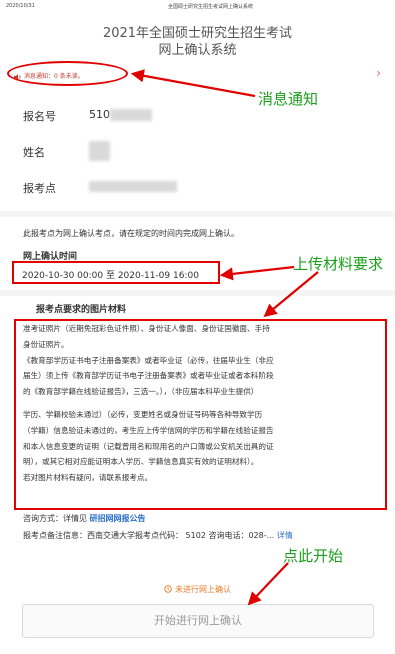 The image size is (395, 654). Describe the element at coordinates (291, 294) in the screenshot. I see `arrow-to-materials` at that location.